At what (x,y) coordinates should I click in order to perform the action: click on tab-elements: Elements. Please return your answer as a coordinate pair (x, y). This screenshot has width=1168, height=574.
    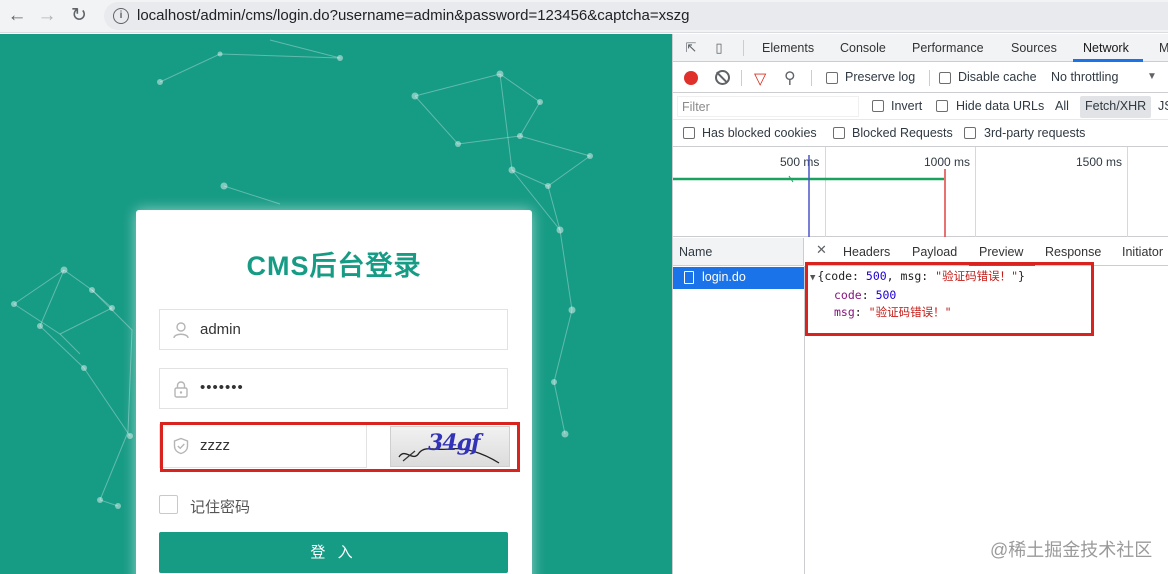
    Looking at the image, I should click on (788, 48).